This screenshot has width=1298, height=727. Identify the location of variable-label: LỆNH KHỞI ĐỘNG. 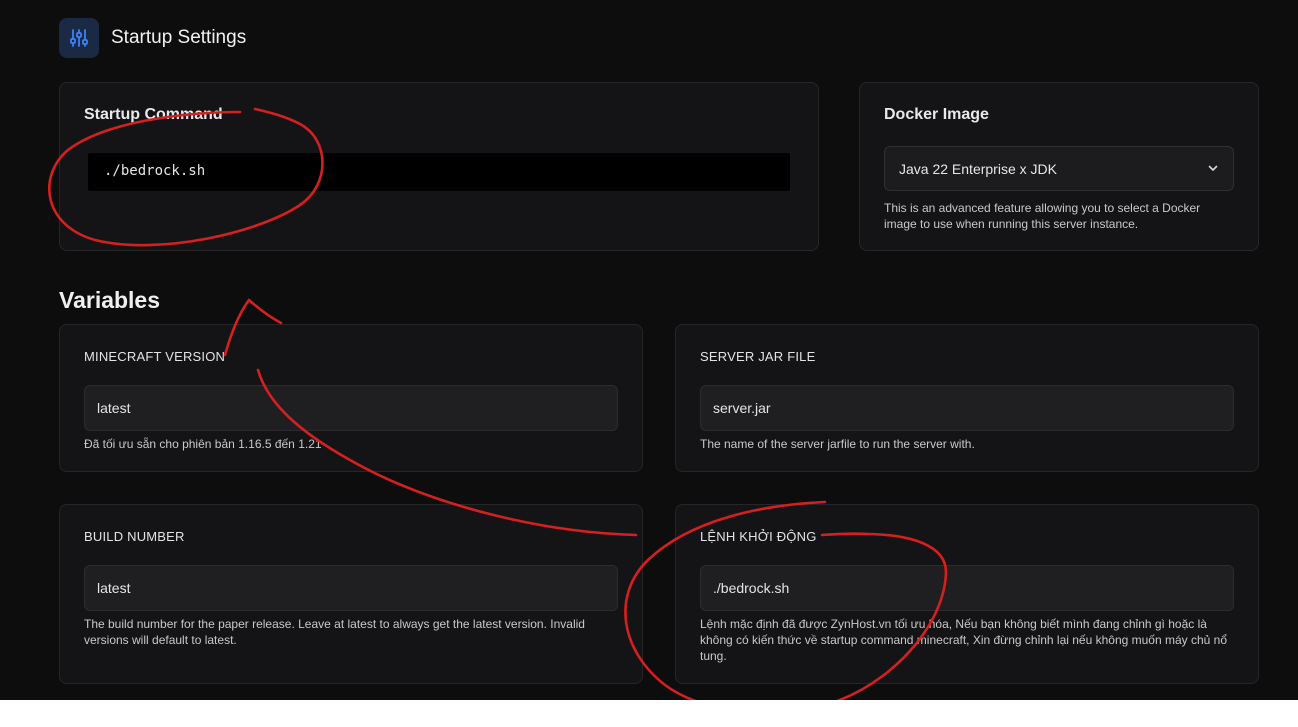
(758, 536).